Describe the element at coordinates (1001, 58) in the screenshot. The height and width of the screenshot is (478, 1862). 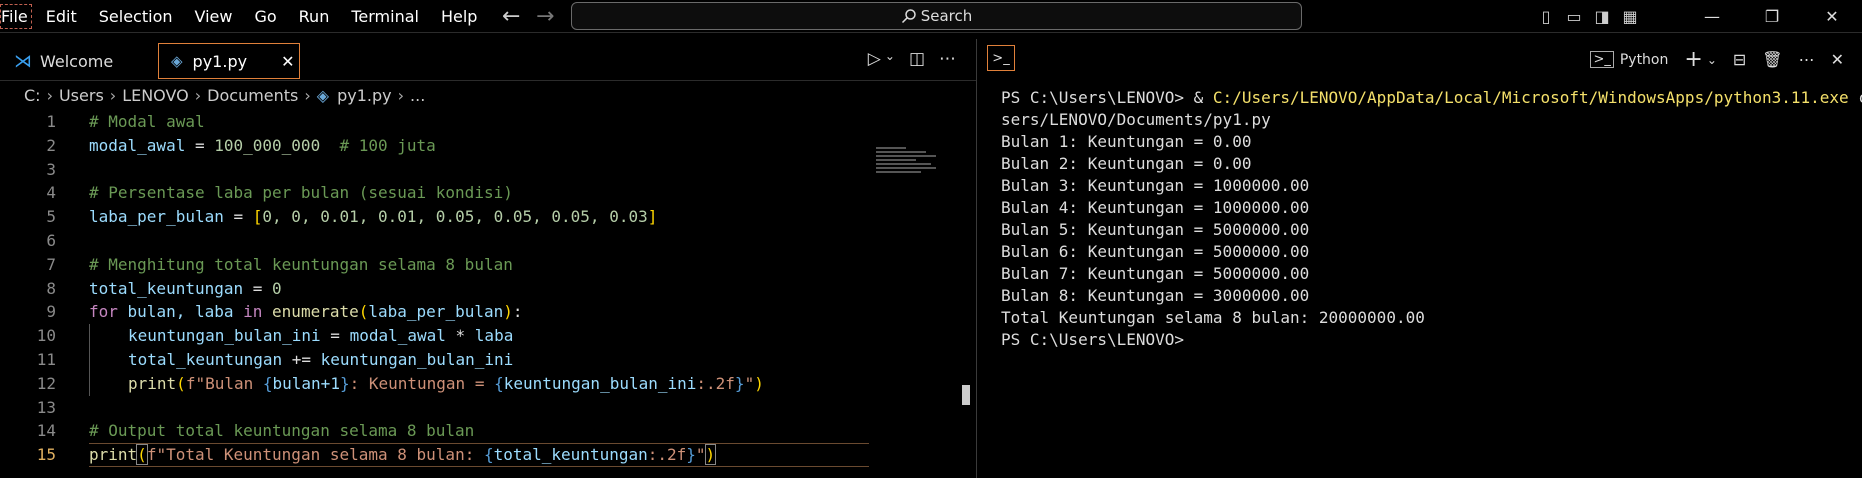
I see `terminal-icon: >_` at that location.